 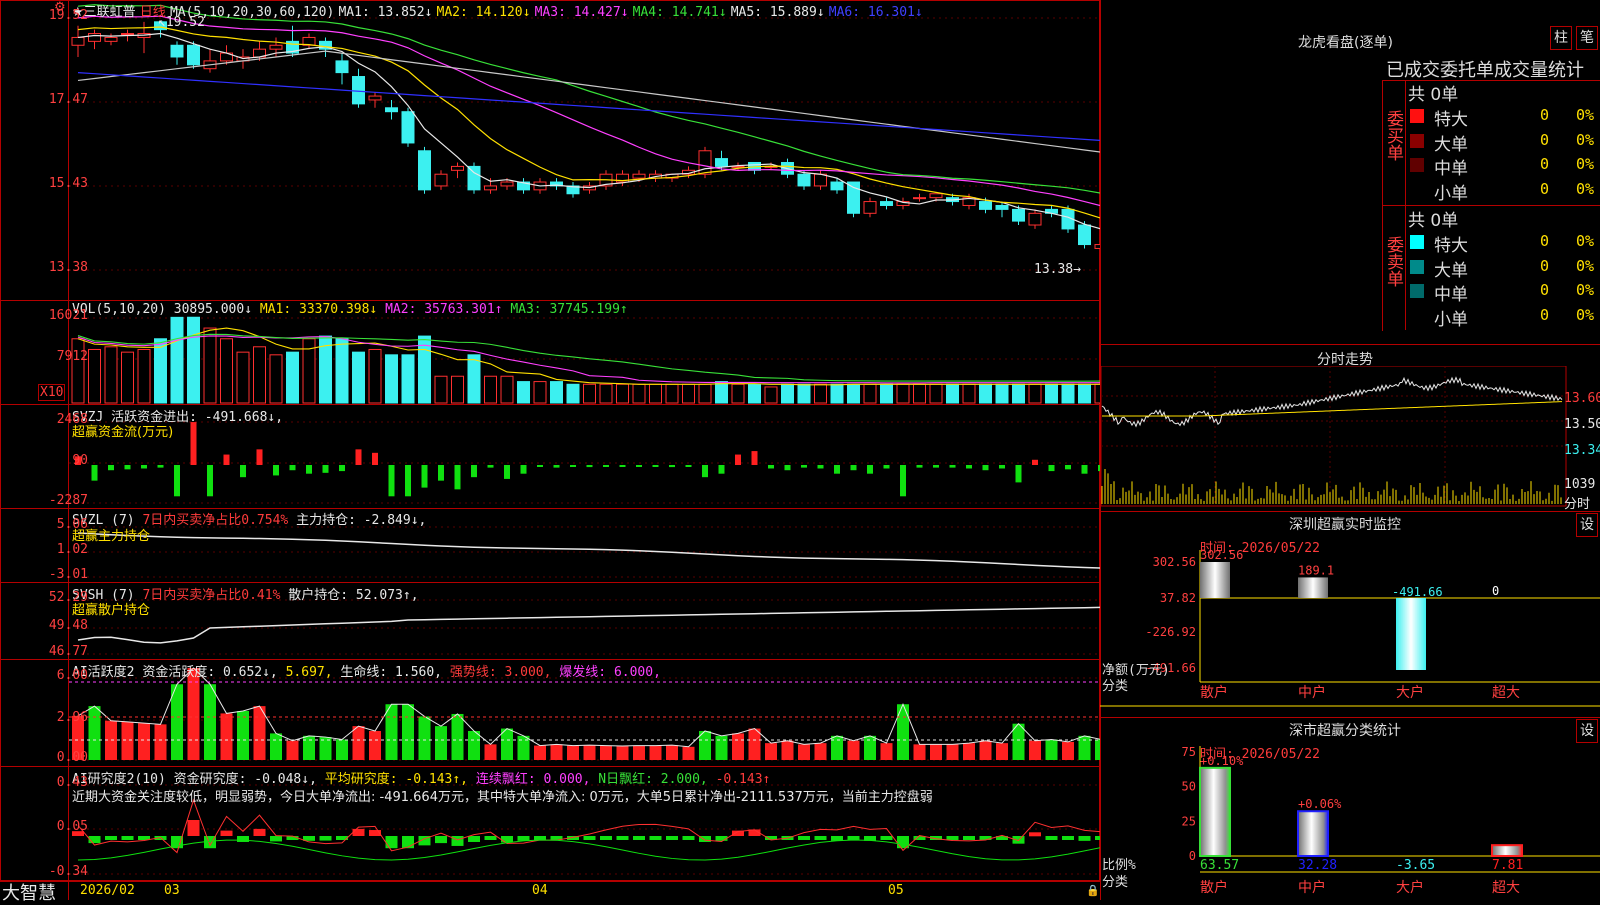 I want to click on intraday-chart, so click(x=1333, y=436).